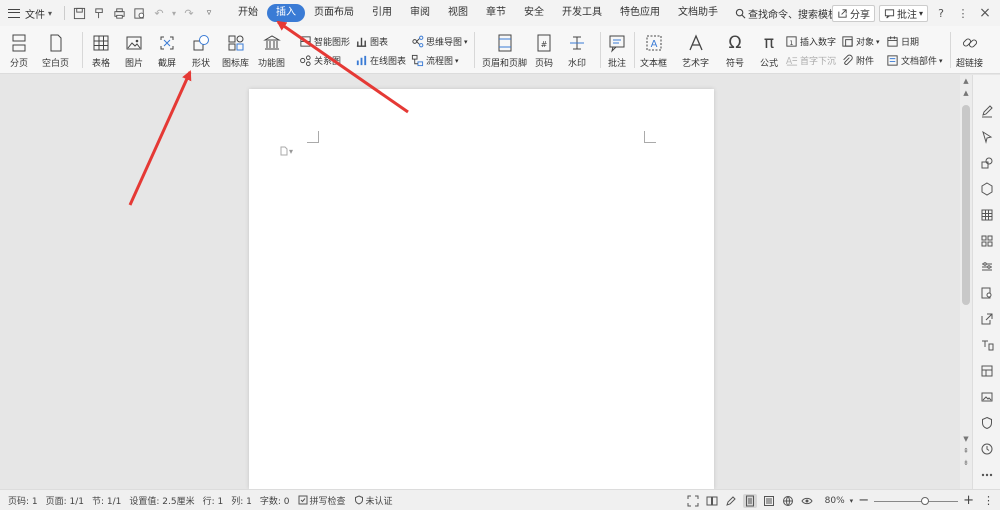  I want to click on close-icon: ×, so click(985, 13).